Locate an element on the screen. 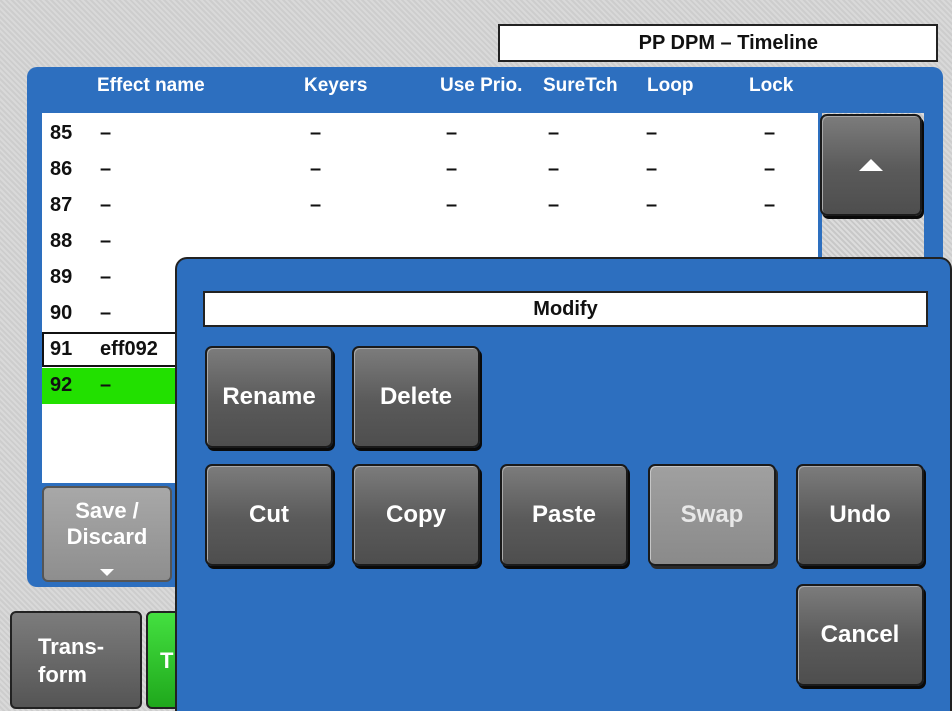  tab-next-label: T is located at coordinates (167, 660).